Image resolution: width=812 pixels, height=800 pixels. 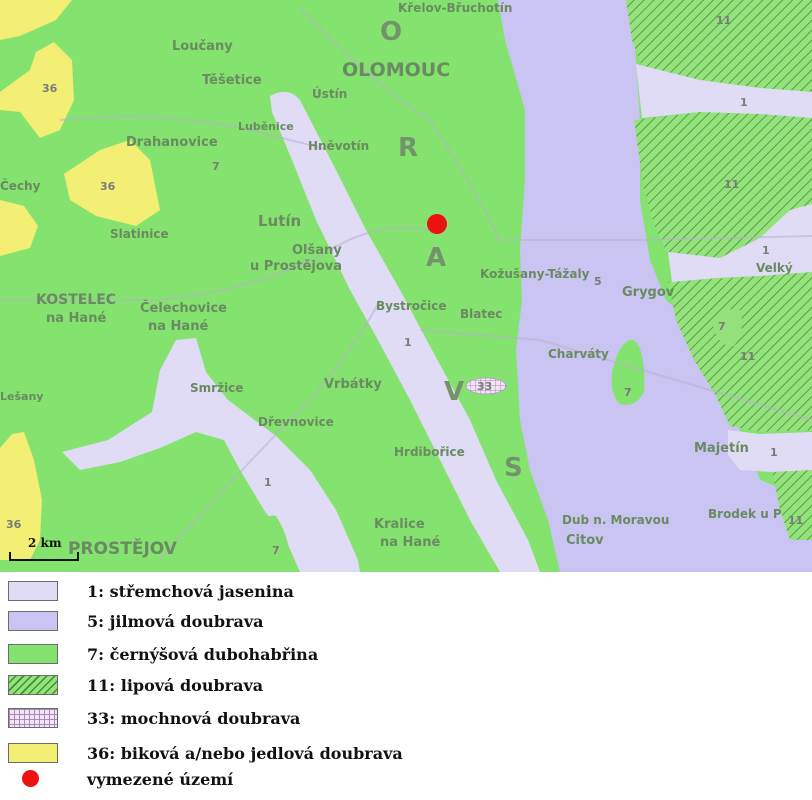 I want to click on legend-label: 11: lipová doubrava, so click(x=175, y=685).